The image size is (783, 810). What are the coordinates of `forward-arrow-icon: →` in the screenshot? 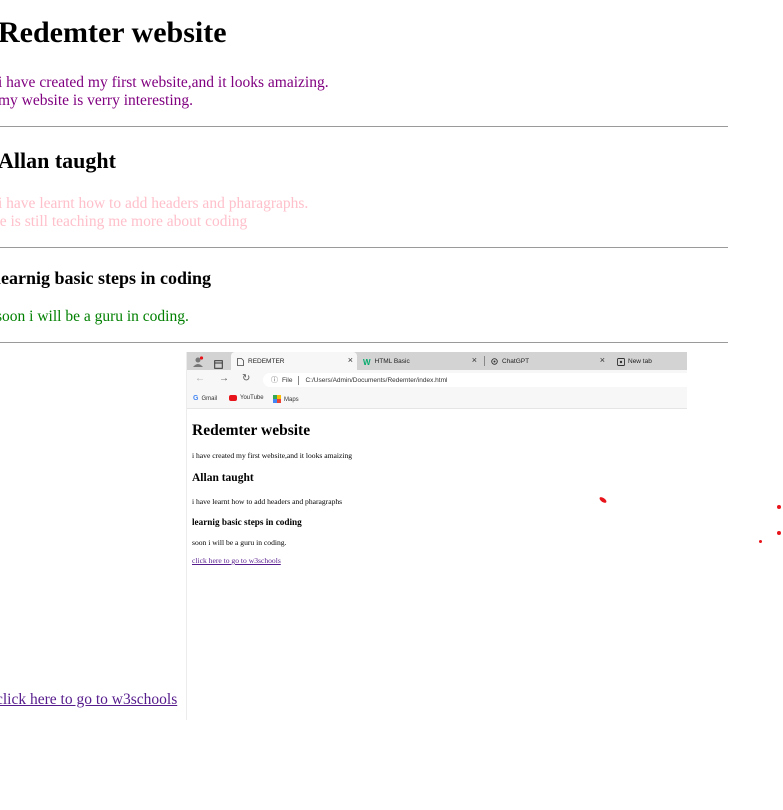 It's located at (224, 378).